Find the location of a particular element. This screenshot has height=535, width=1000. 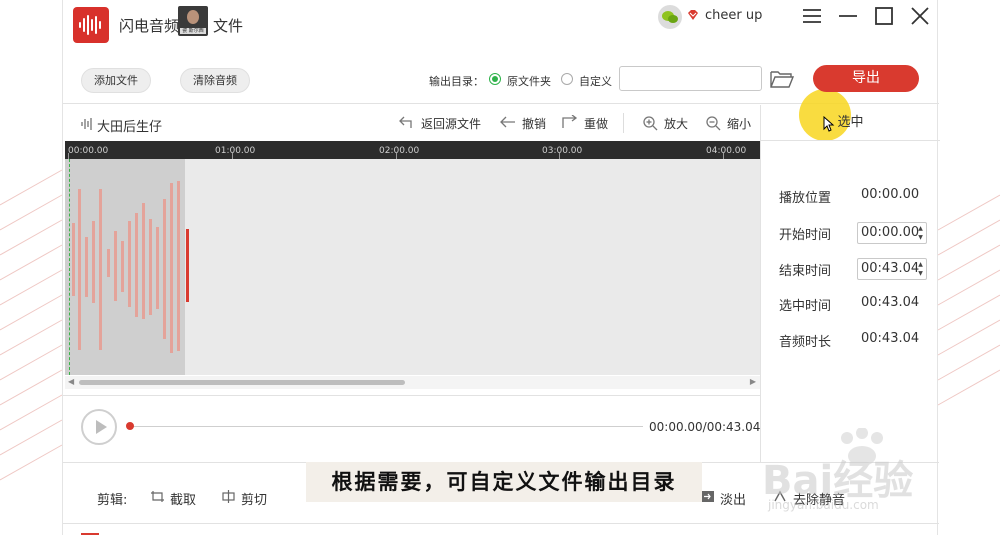

radio-custom-label: 自定义 is located at coordinates (595, 81).